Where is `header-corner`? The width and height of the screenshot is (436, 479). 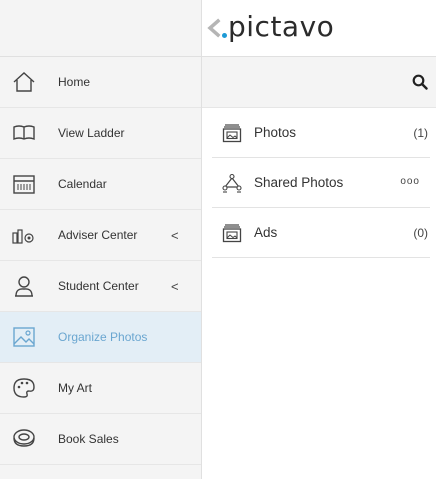 header-corner is located at coordinates (101, 28).